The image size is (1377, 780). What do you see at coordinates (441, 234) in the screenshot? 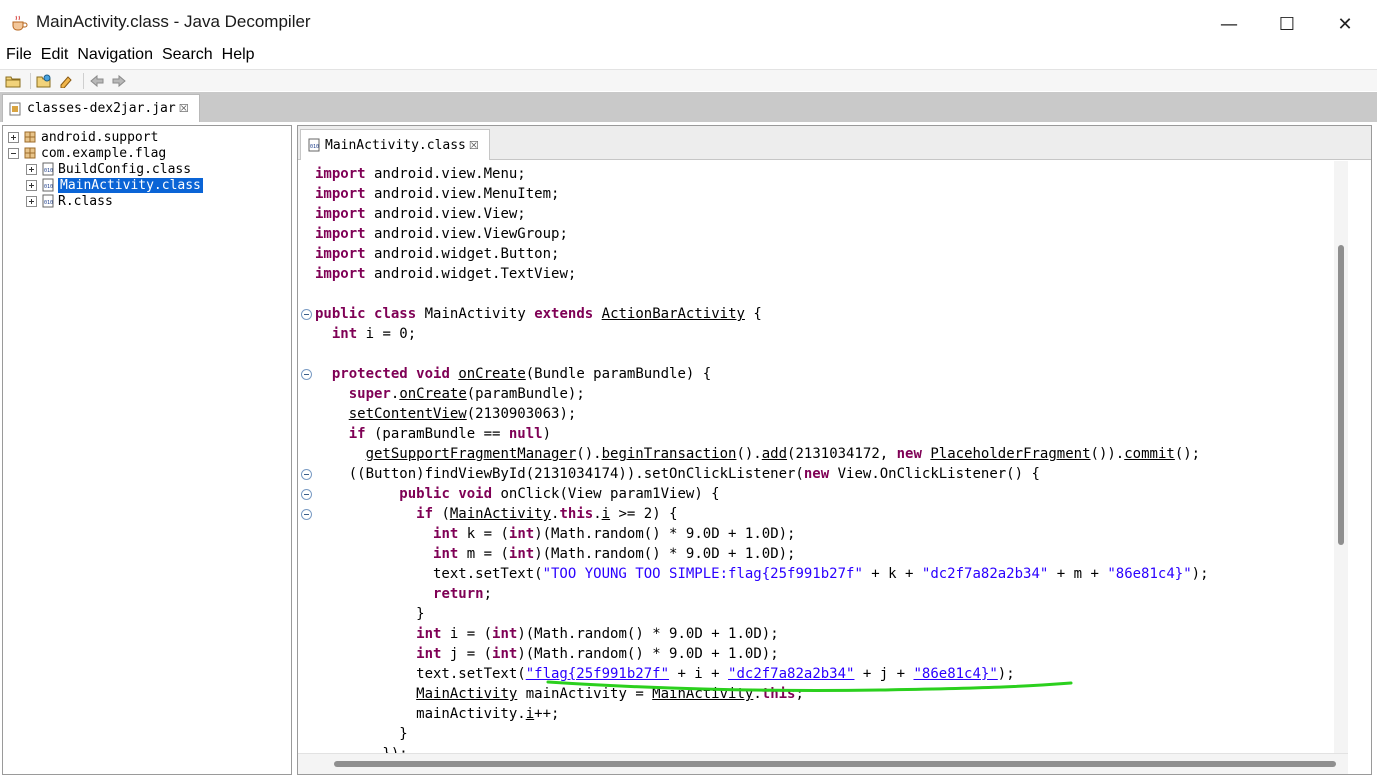
I see `code-line: import android.view.ViewGroup;` at bounding box center [441, 234].